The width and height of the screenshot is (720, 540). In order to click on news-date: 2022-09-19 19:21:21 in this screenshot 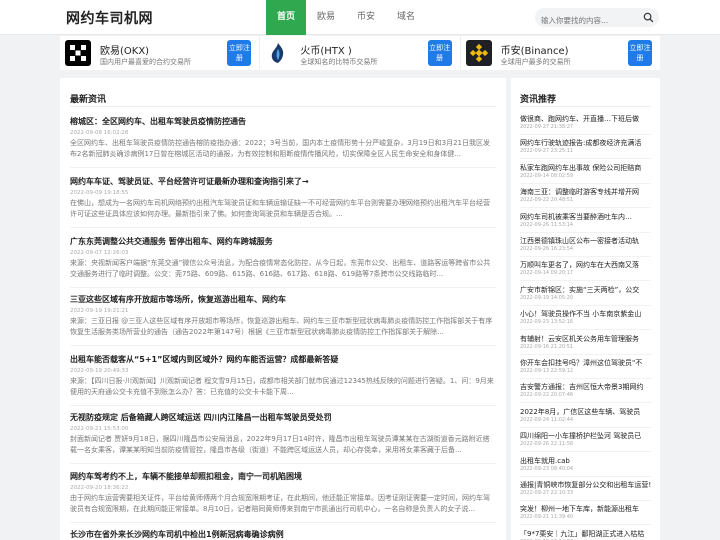, I will do `click(99, 311)`.